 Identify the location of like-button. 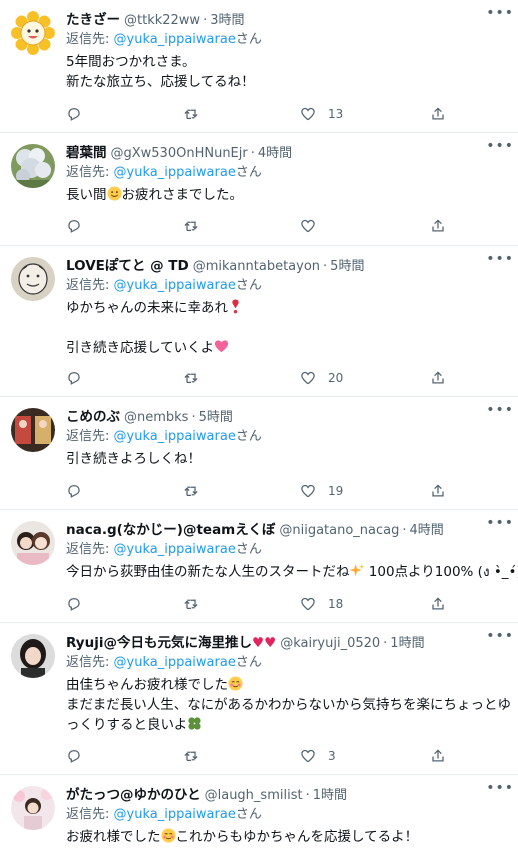
(314, 226).